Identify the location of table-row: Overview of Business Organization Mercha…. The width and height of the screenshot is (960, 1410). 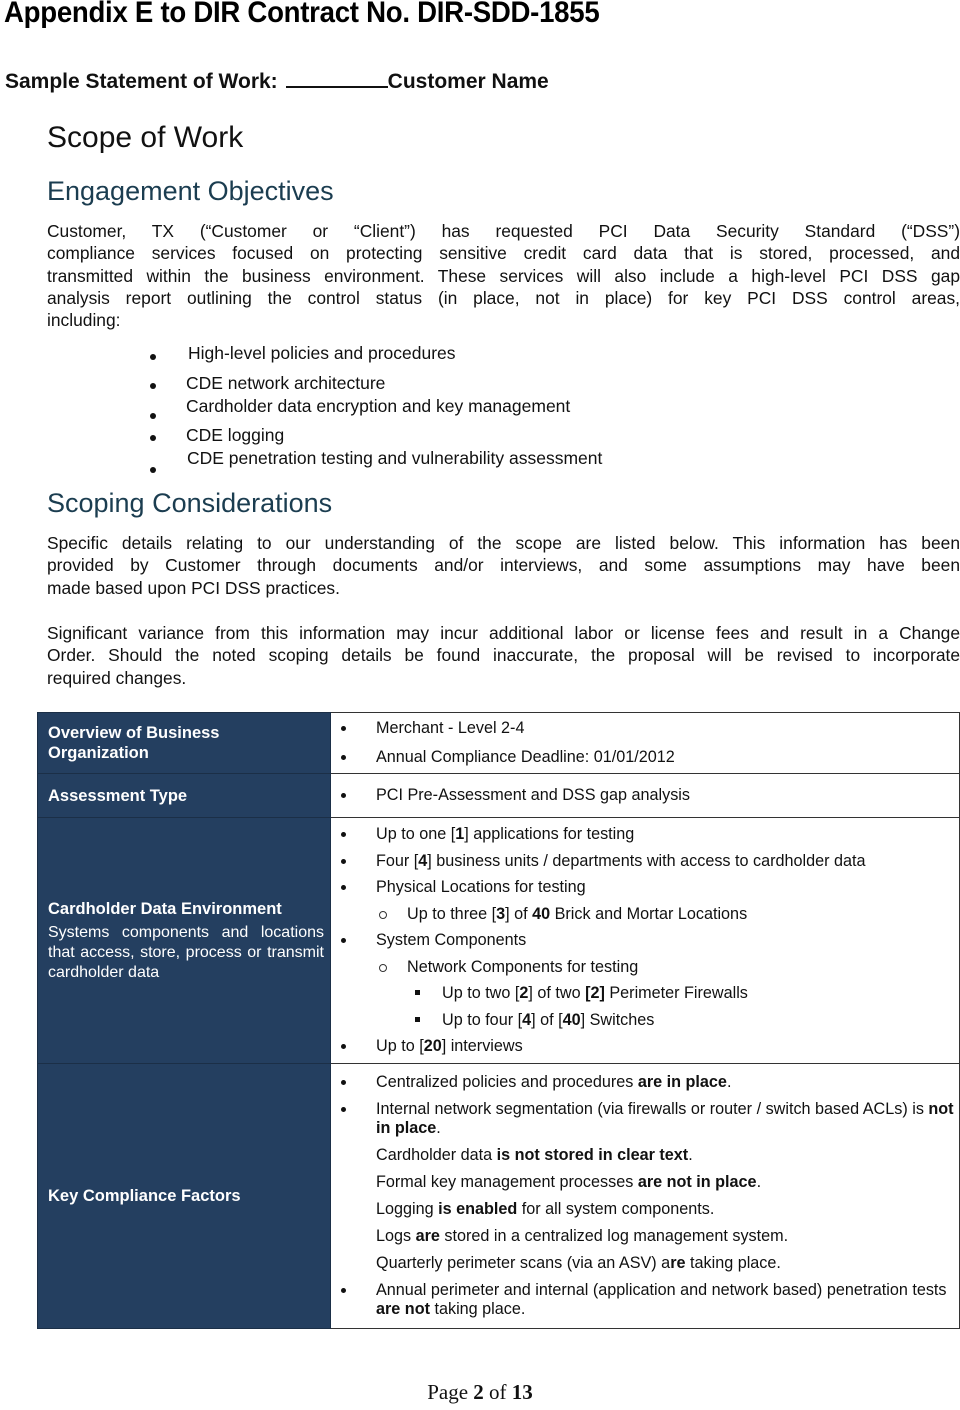
(498, 743).